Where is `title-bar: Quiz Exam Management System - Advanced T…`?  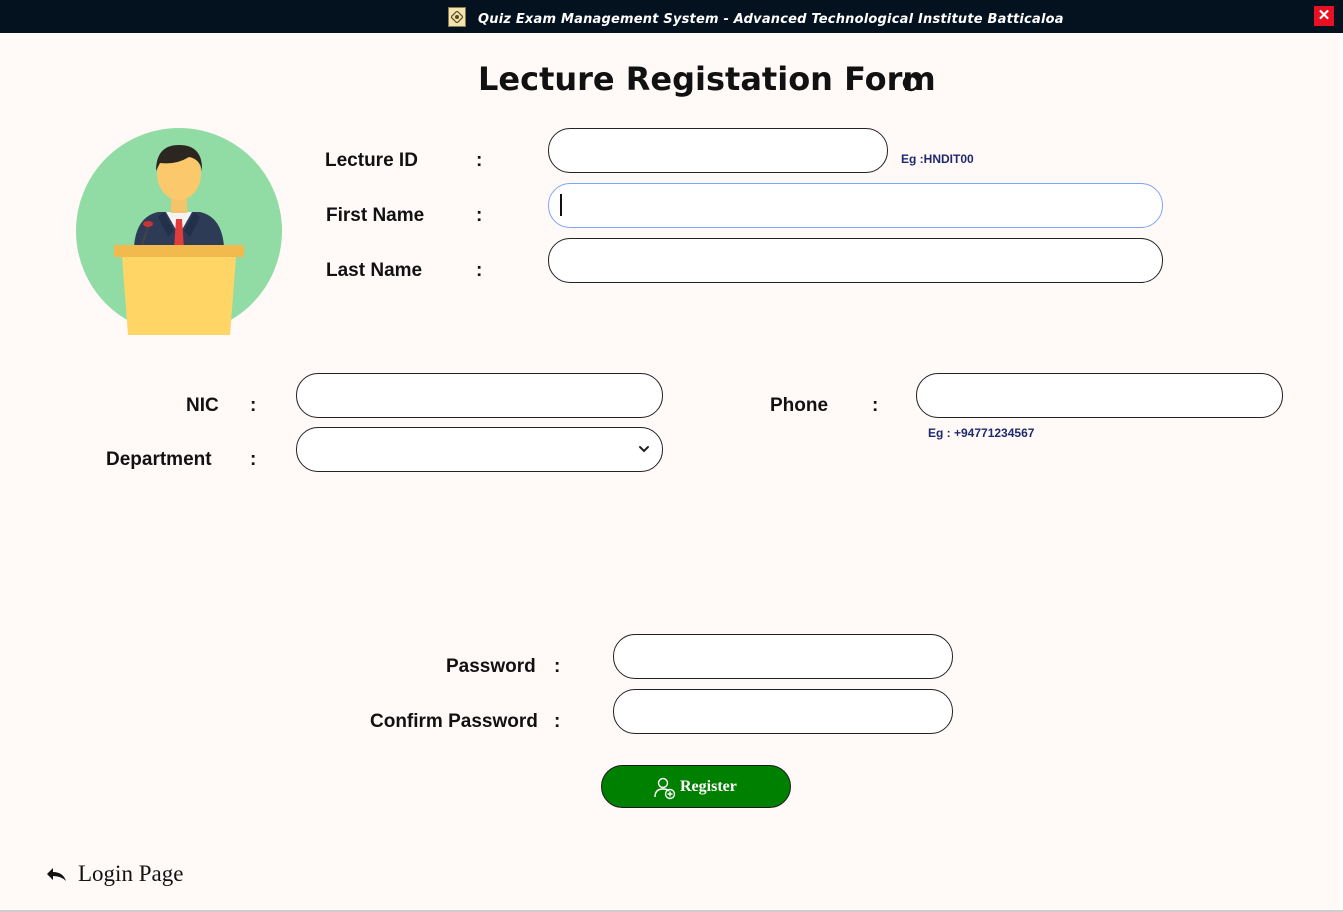
title-bar: Quiz Exam Management System - Advanced T… is located at coordinates (671, 16).